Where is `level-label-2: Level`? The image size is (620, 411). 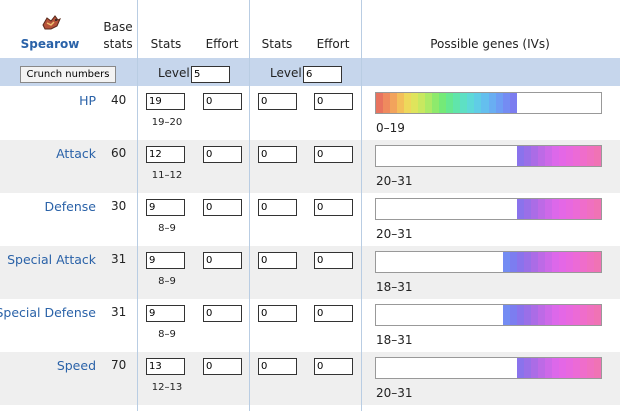
level-label-2: Level is located at coordinates (286, 73).